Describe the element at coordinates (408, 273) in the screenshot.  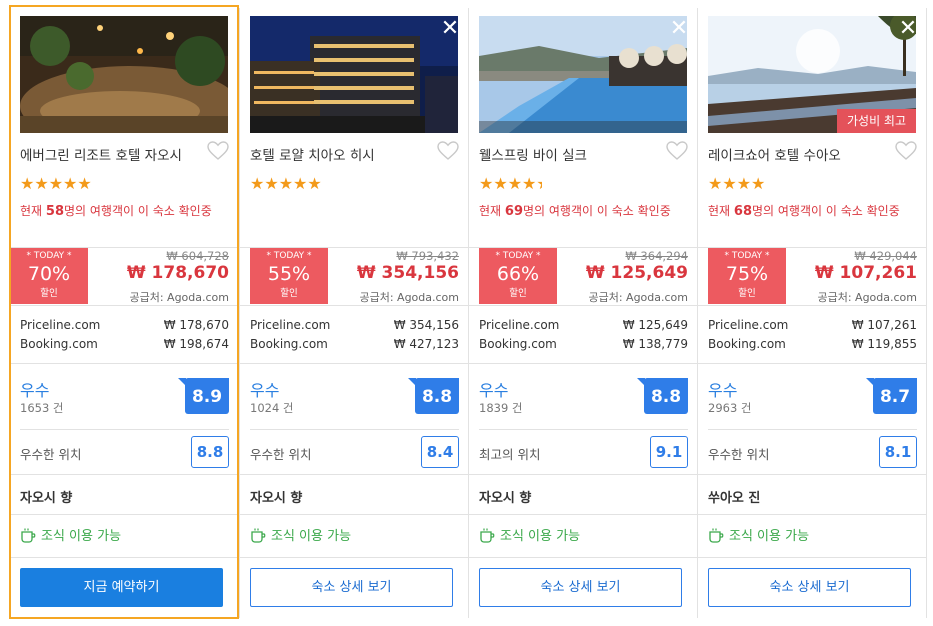
I see `deal-price: ₩ 354,156` at that location.